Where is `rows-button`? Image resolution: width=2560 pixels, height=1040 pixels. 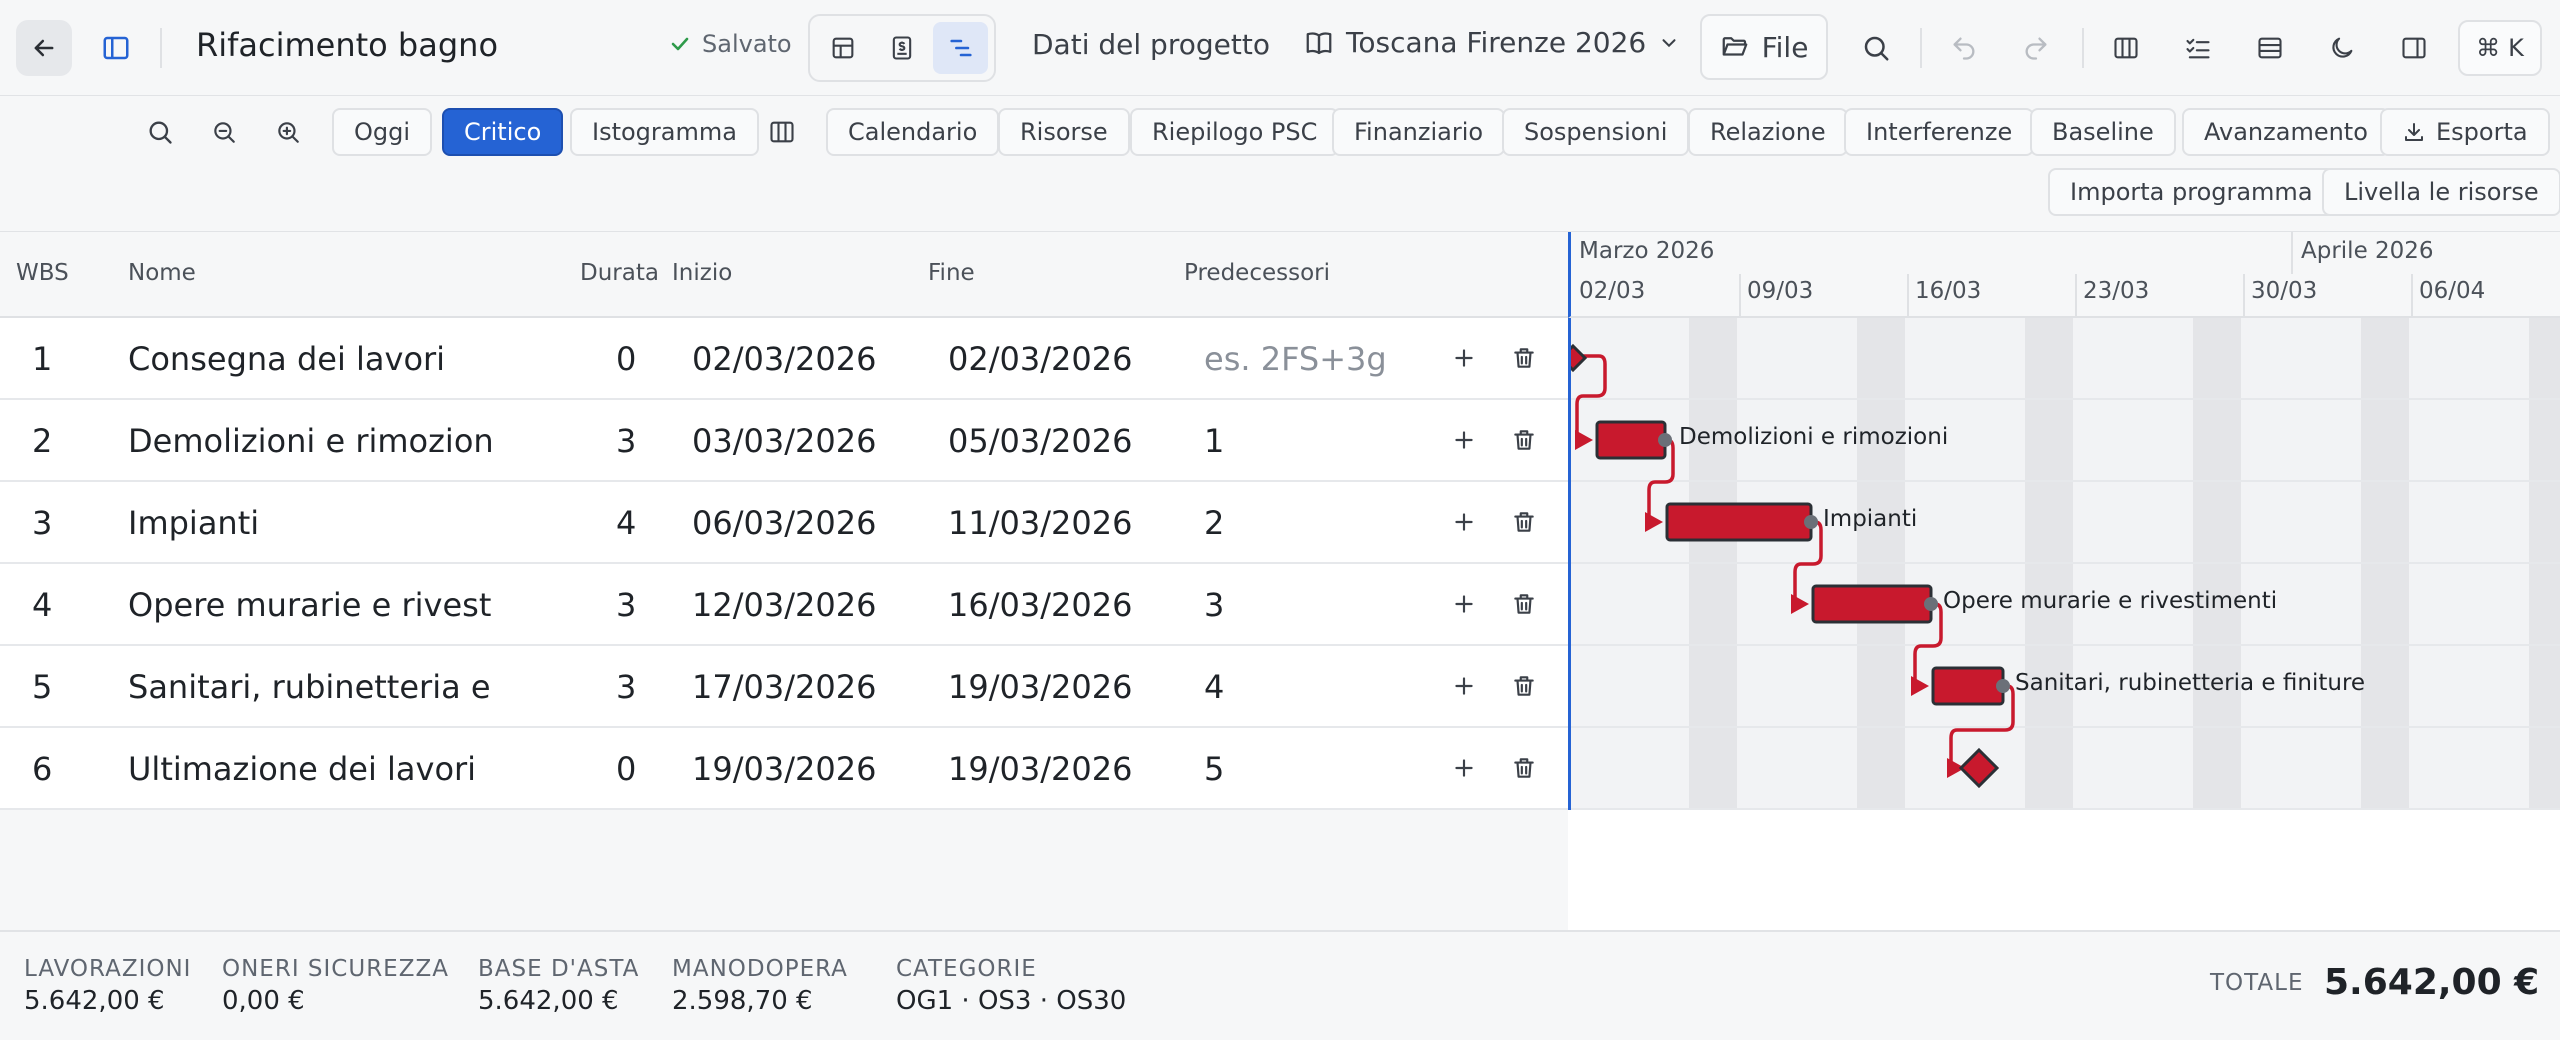
rows-button is located at coordinates (2270, 48).